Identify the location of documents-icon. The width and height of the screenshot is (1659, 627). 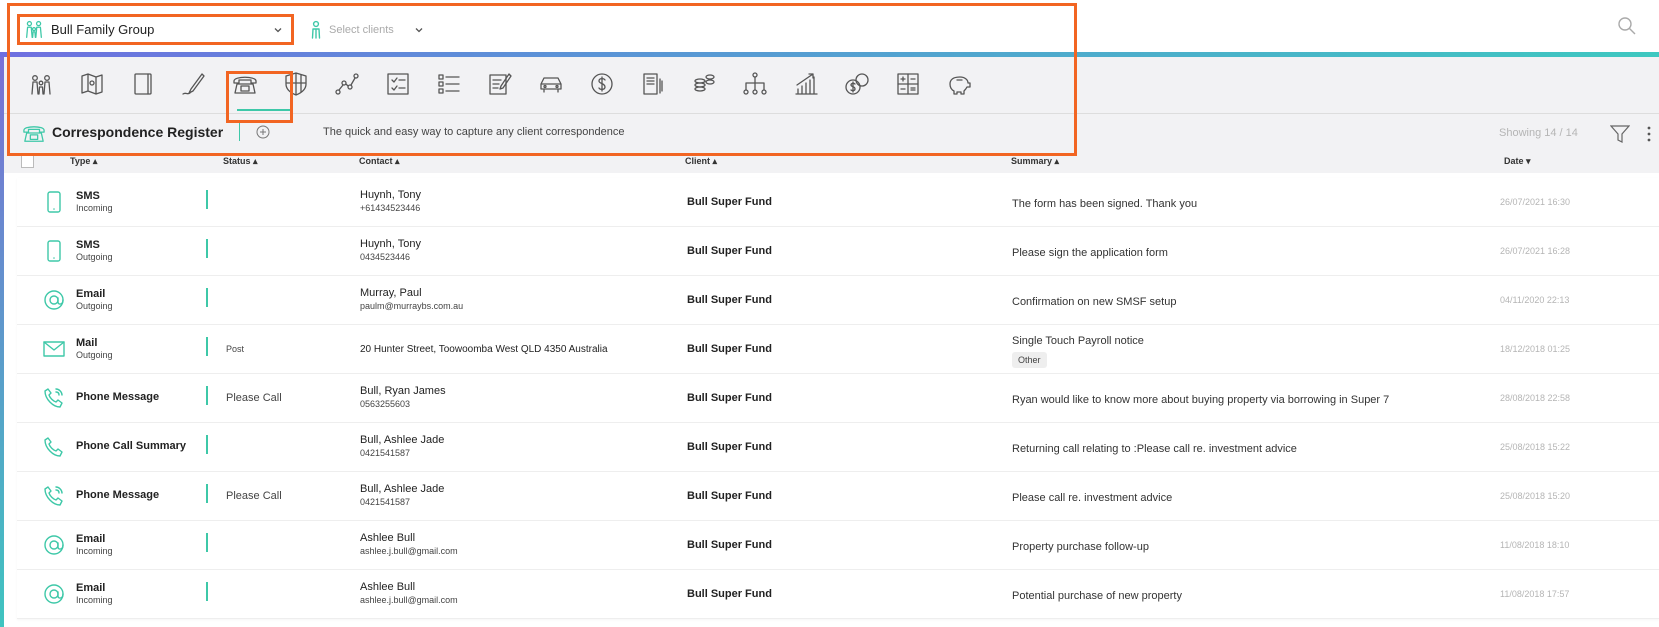
(653, 84).